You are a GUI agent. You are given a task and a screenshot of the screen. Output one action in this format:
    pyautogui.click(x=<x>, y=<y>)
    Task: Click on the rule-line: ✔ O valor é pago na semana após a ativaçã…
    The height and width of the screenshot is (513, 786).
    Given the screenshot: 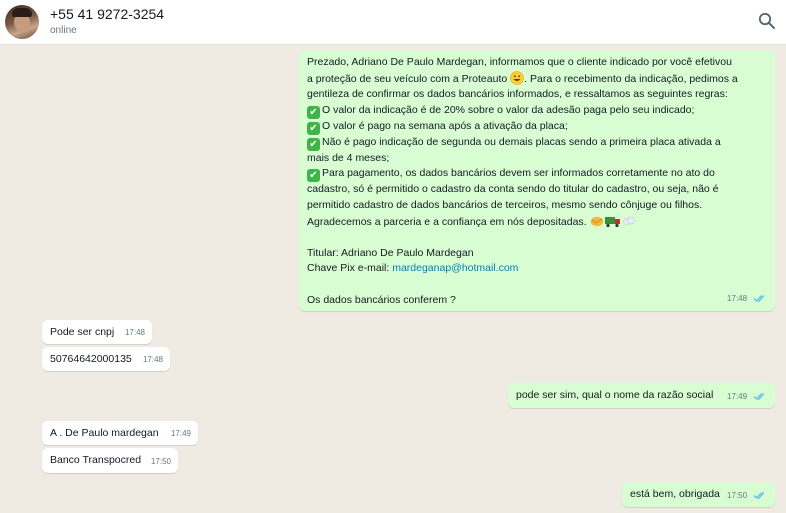 What is the action you would take?
    pyautogui.click(x=537, y=127)
    